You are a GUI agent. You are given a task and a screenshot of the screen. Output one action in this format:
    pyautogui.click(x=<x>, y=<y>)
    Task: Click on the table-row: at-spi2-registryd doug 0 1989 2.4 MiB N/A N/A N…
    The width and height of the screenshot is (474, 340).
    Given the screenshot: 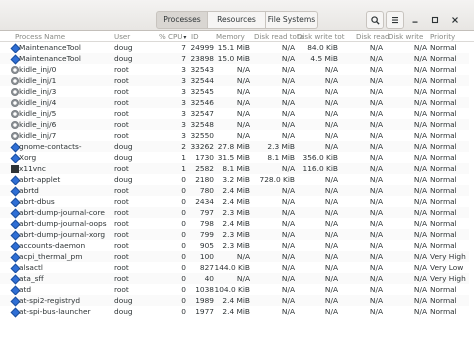 What is the action you would take?
    pyautogui.click(x=237, y=300)
    